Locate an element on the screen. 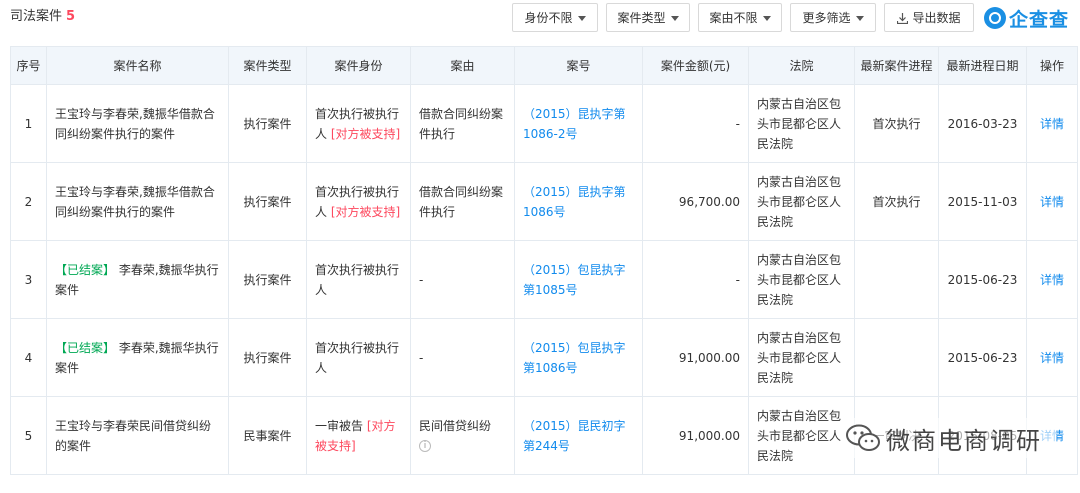  case-name-text: 王宝玲与李春荣民间借贷纠纷的案件 is located at coordinates (133, 435).